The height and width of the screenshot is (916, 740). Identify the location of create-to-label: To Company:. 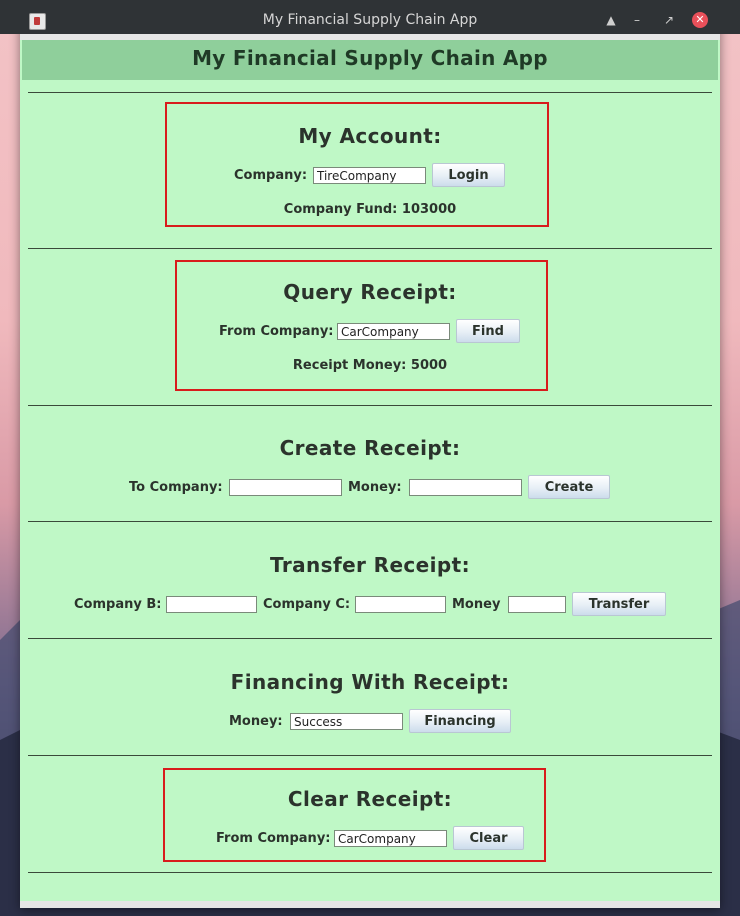
(176, 487).